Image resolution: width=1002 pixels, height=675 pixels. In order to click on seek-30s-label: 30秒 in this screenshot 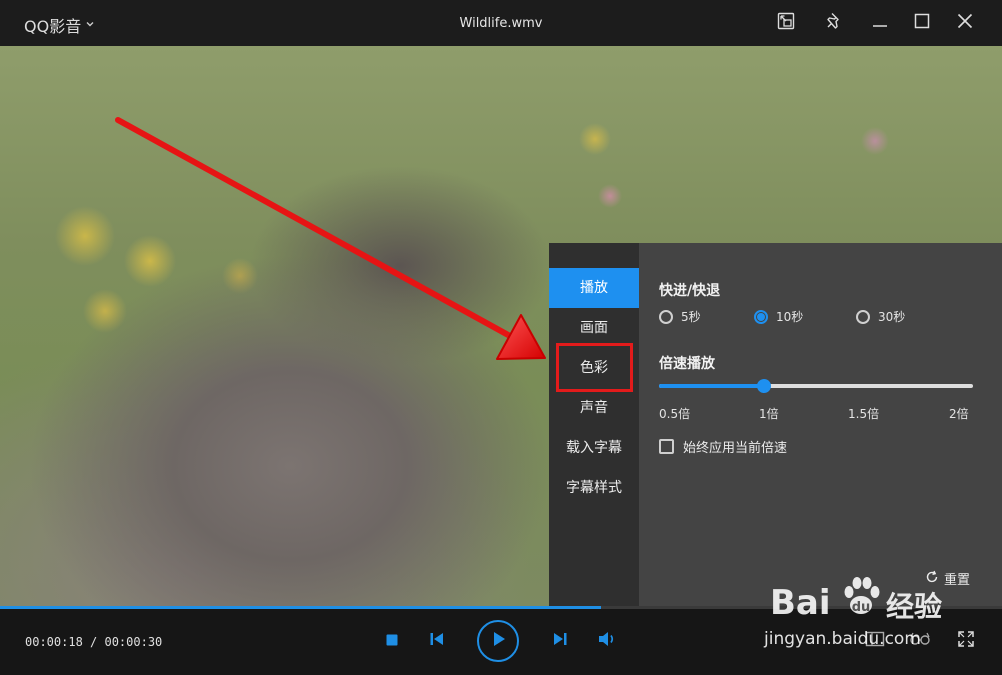, I will do `click(892, 317)`.